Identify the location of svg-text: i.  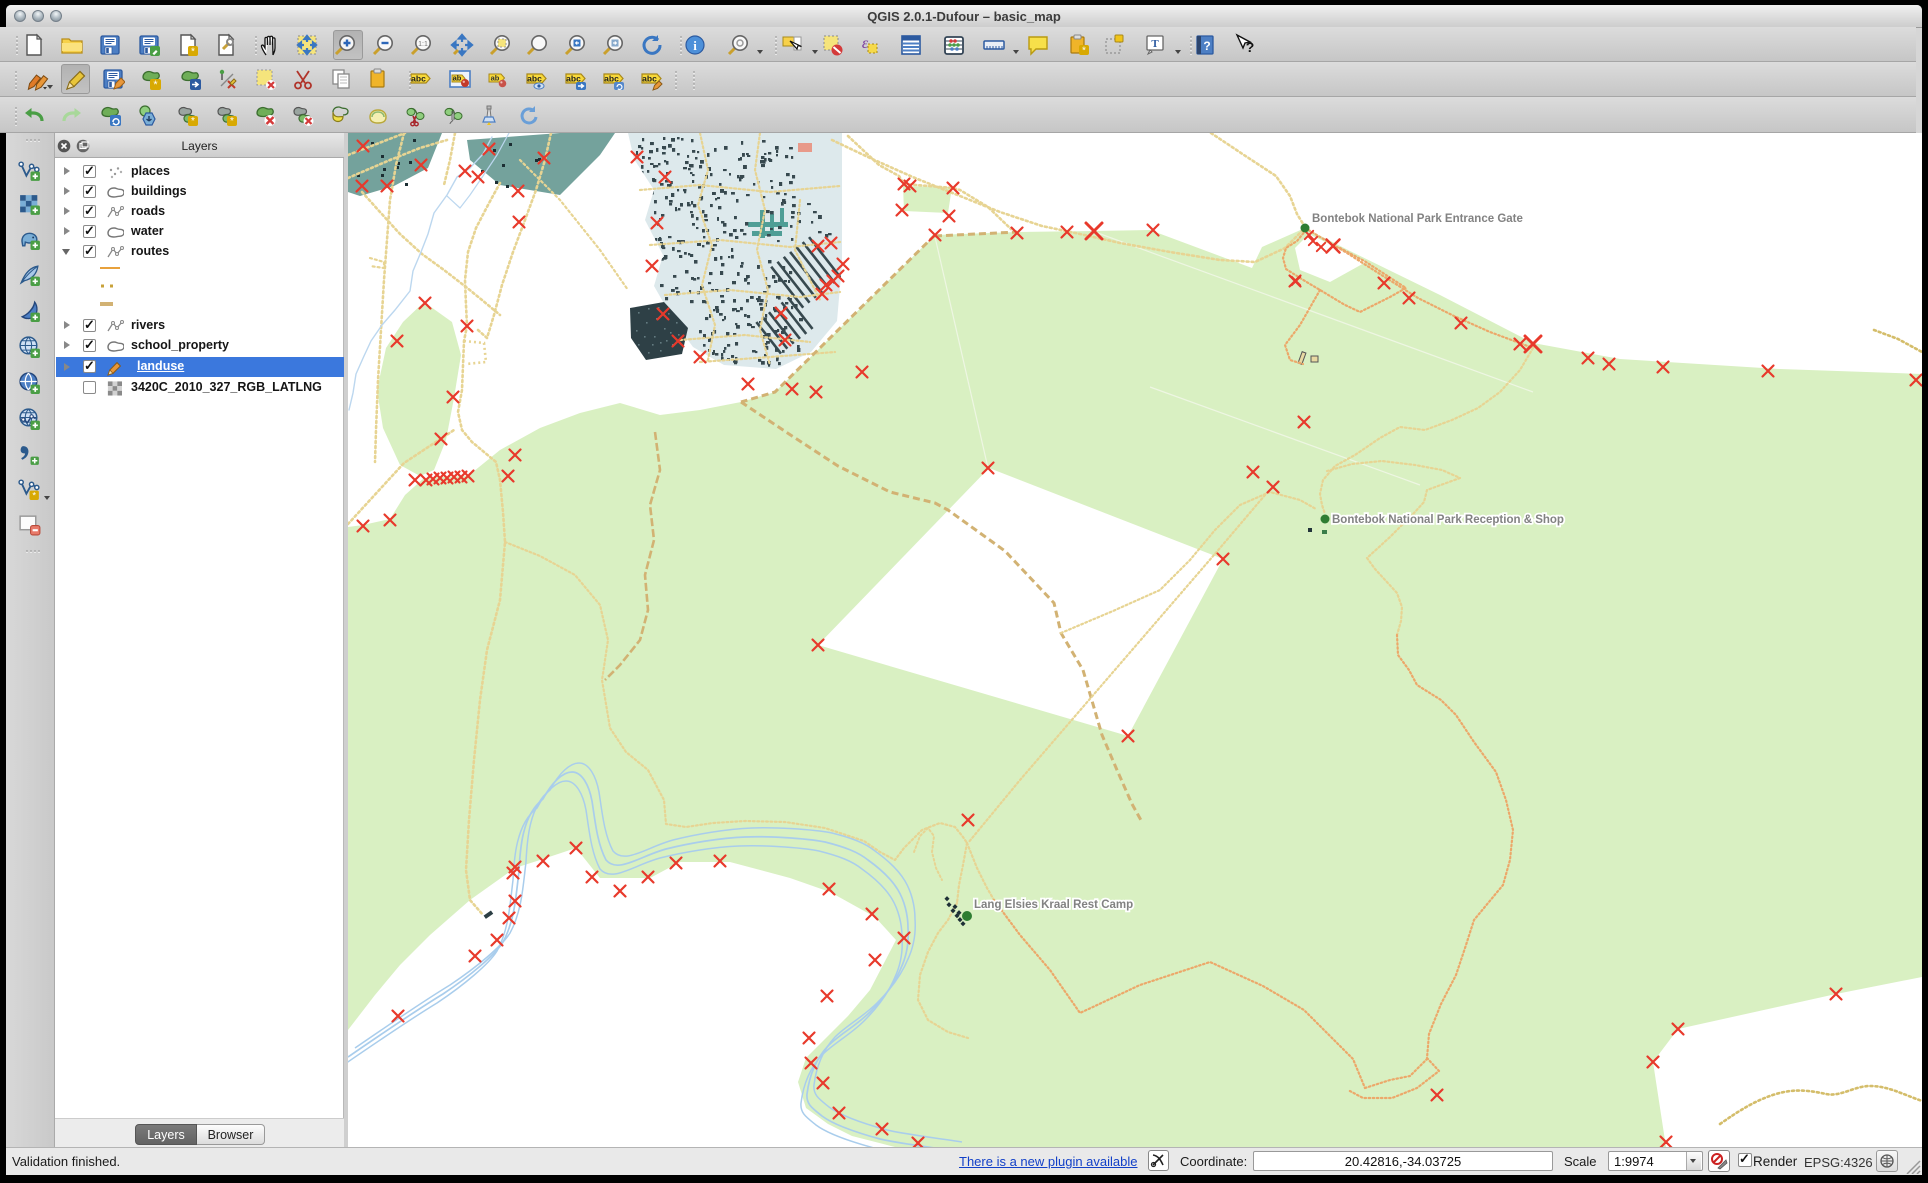
(695, 45).